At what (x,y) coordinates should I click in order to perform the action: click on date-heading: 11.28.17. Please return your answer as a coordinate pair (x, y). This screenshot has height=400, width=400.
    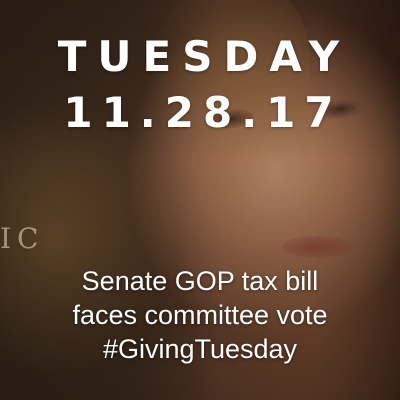
    Looking at the image, I should click on (203, 112).